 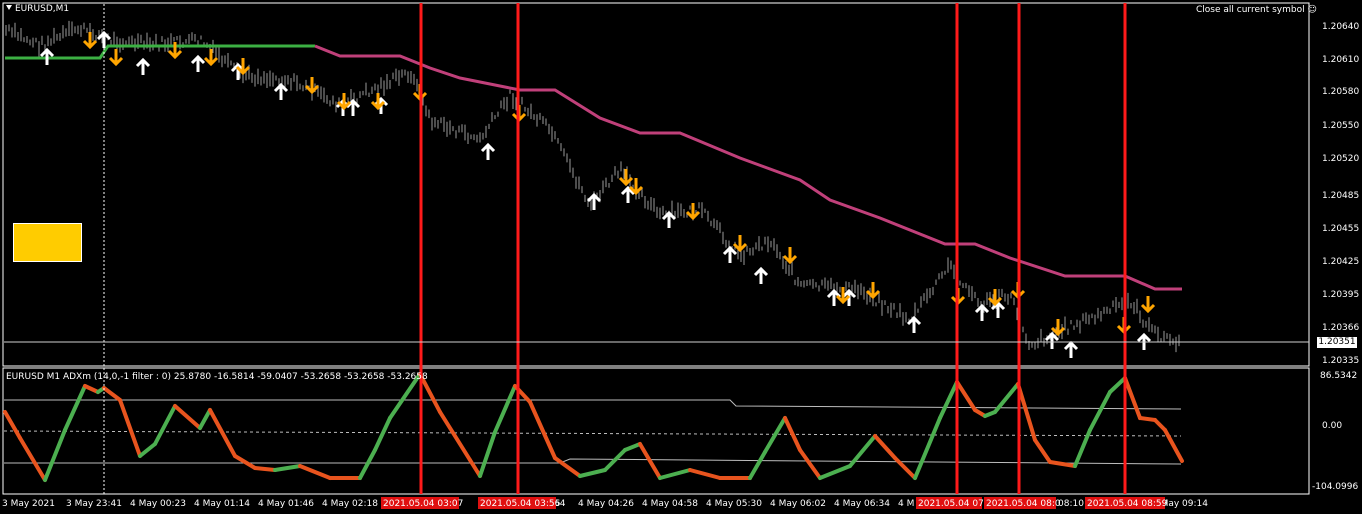 What do you see at coordinates (1340, 262) in the screenshot?
I see `price-level: 1.20425` at bounding box center [1340, 262].